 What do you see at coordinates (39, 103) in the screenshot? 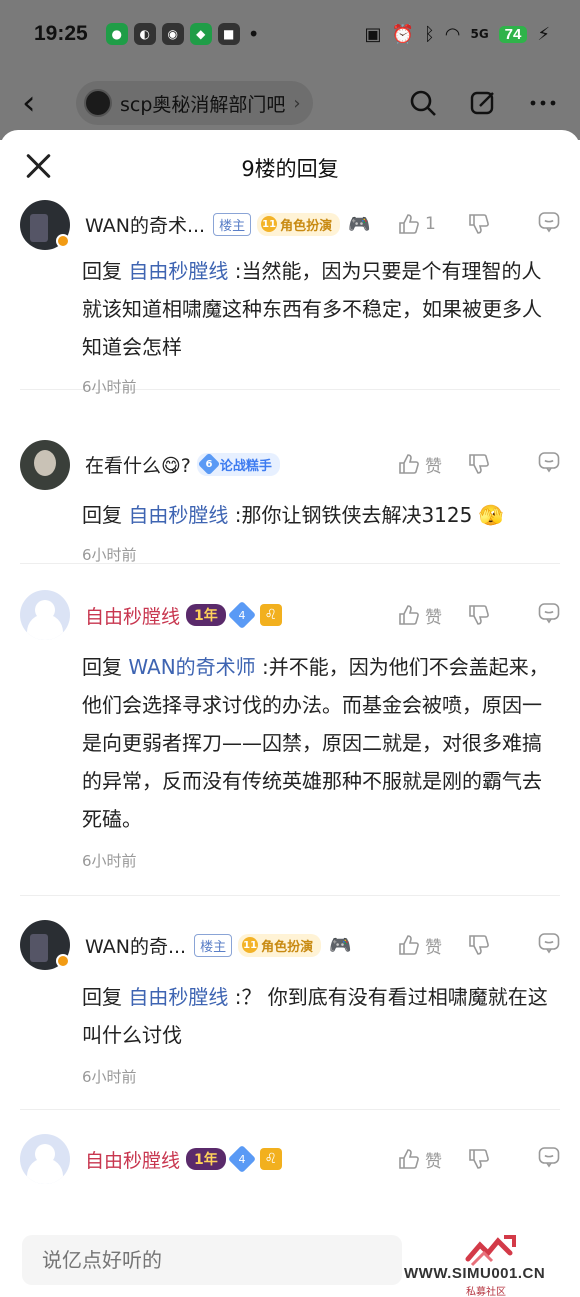
I see `back-chevron-icon: ‹` at bounding box center [39, 103].